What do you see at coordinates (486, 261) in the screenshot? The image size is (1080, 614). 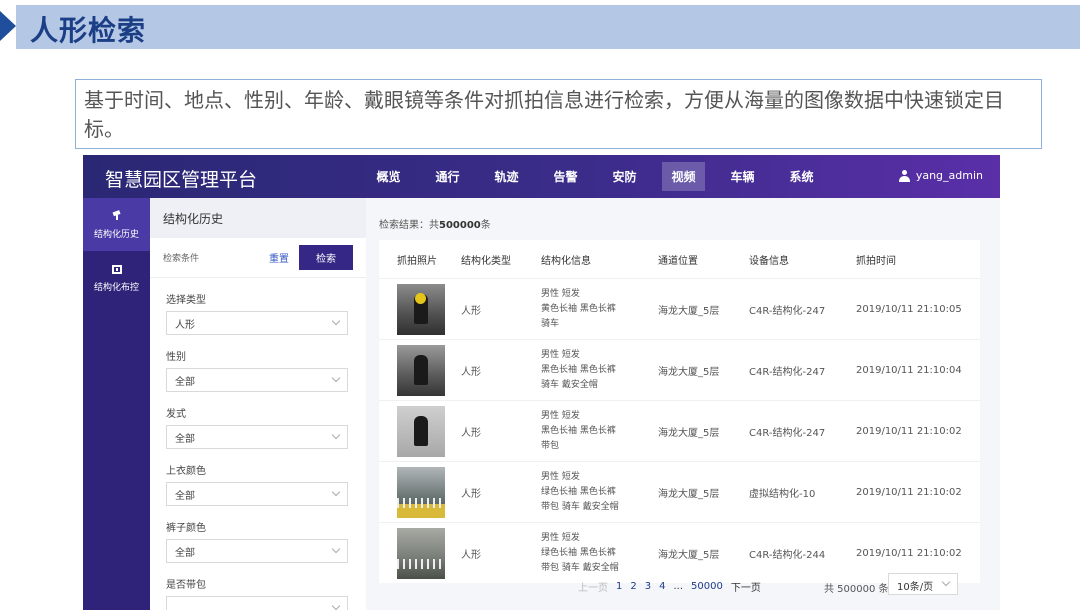 I see `column-header: 结构化类型` at bounding box center [486, 261].